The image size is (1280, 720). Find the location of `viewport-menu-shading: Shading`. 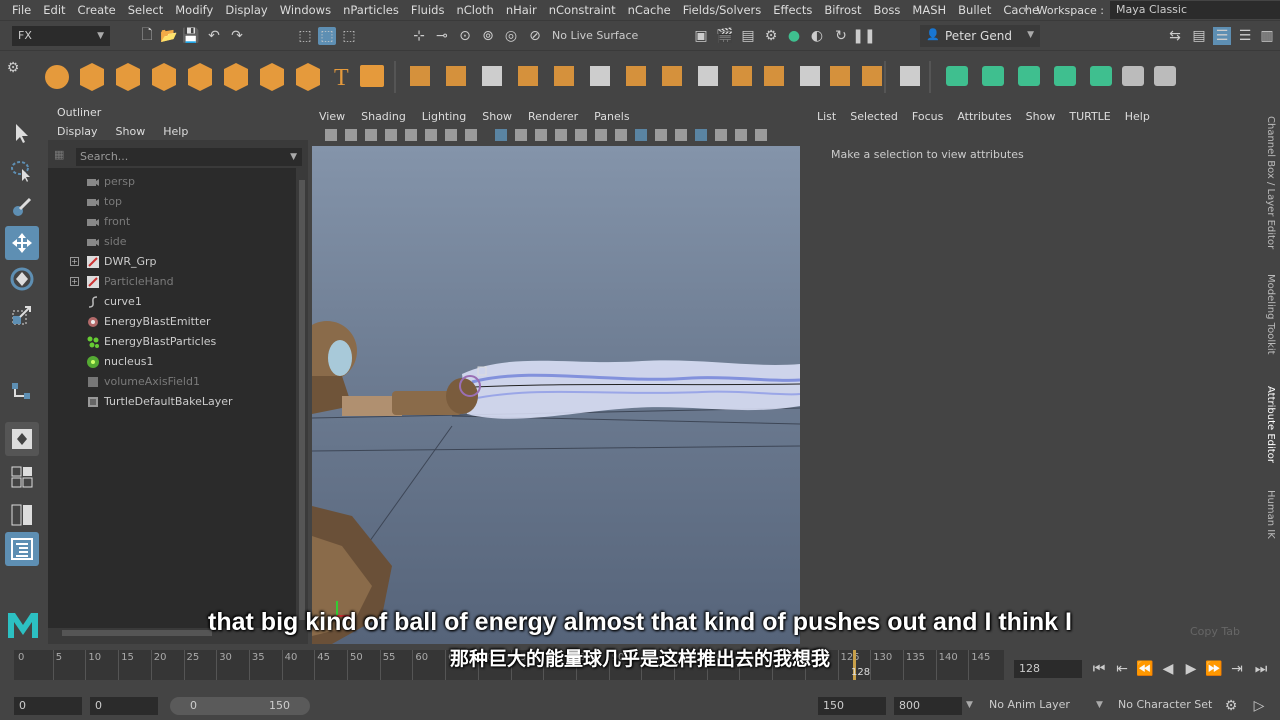

viewport-menu-shading: Shading is located at coordinates (383, 116).